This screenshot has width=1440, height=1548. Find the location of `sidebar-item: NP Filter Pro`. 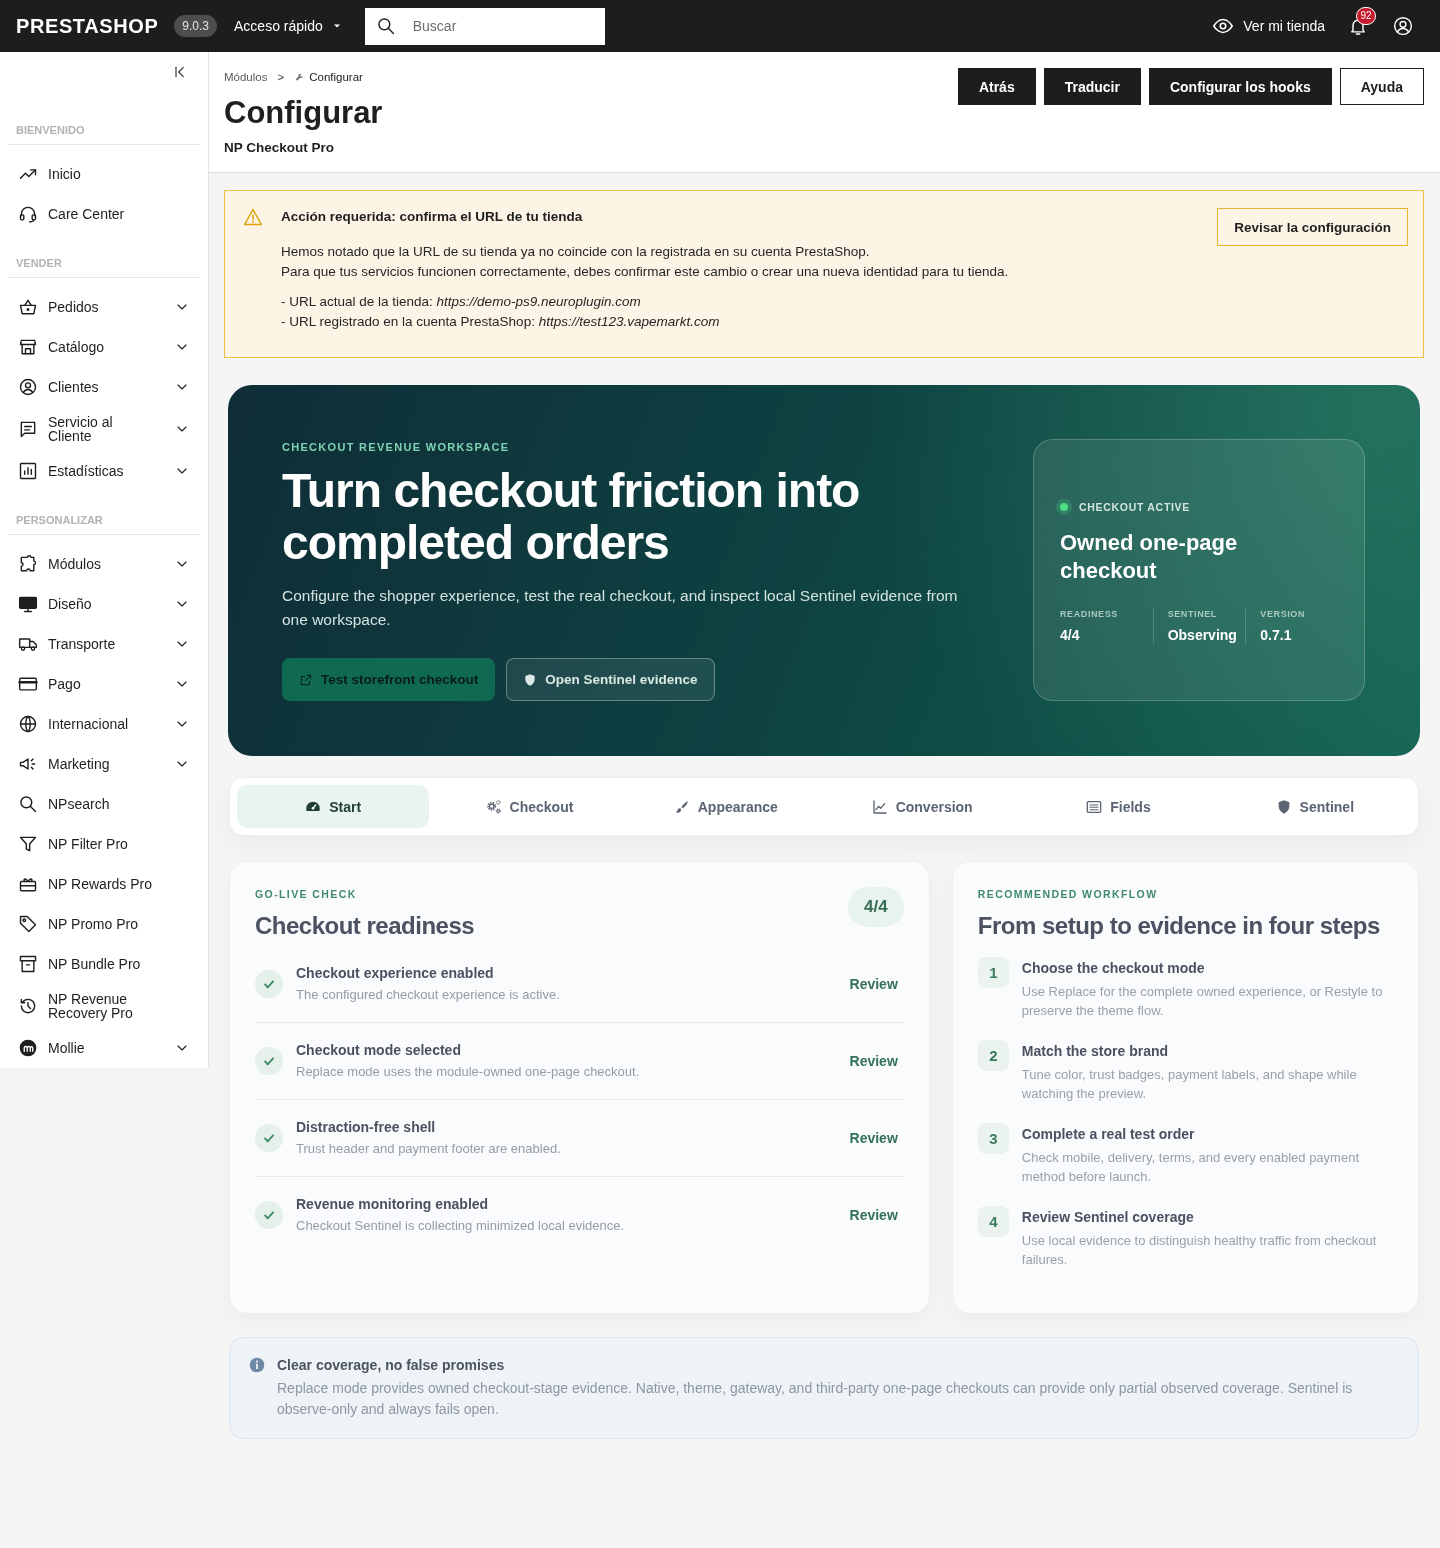

sidebar-item: NP Filter Pro is located at coordinates (104, 844).